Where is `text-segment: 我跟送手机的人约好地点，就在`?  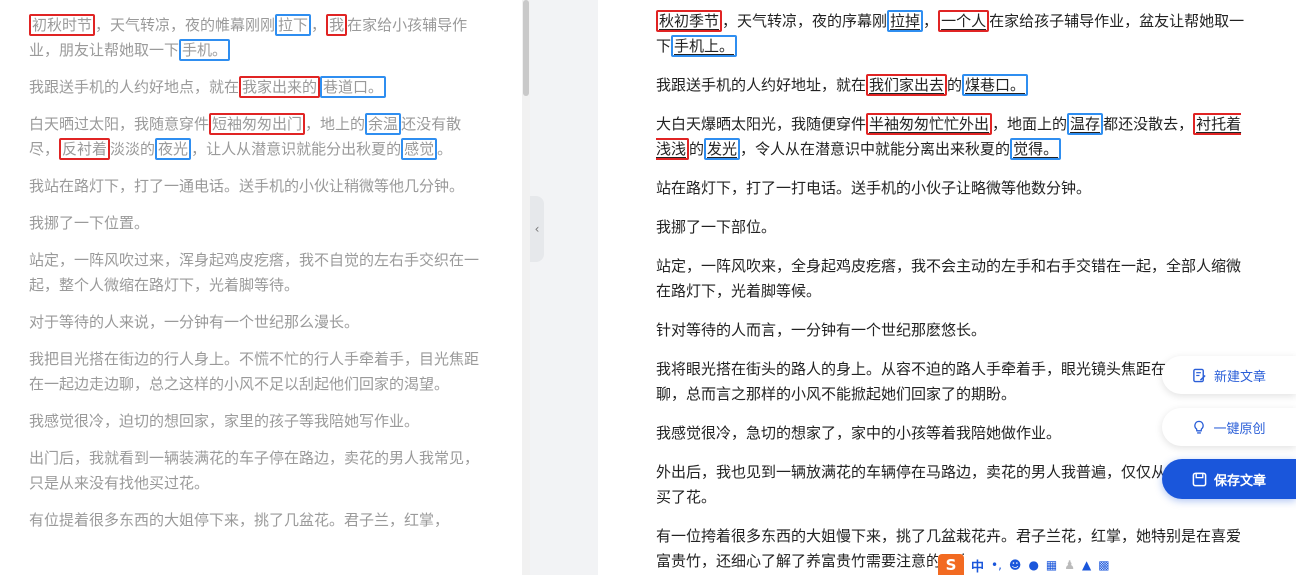
text-segment: 我跟送手机的人约好地点，就在 is located at coordinates (134, 87).